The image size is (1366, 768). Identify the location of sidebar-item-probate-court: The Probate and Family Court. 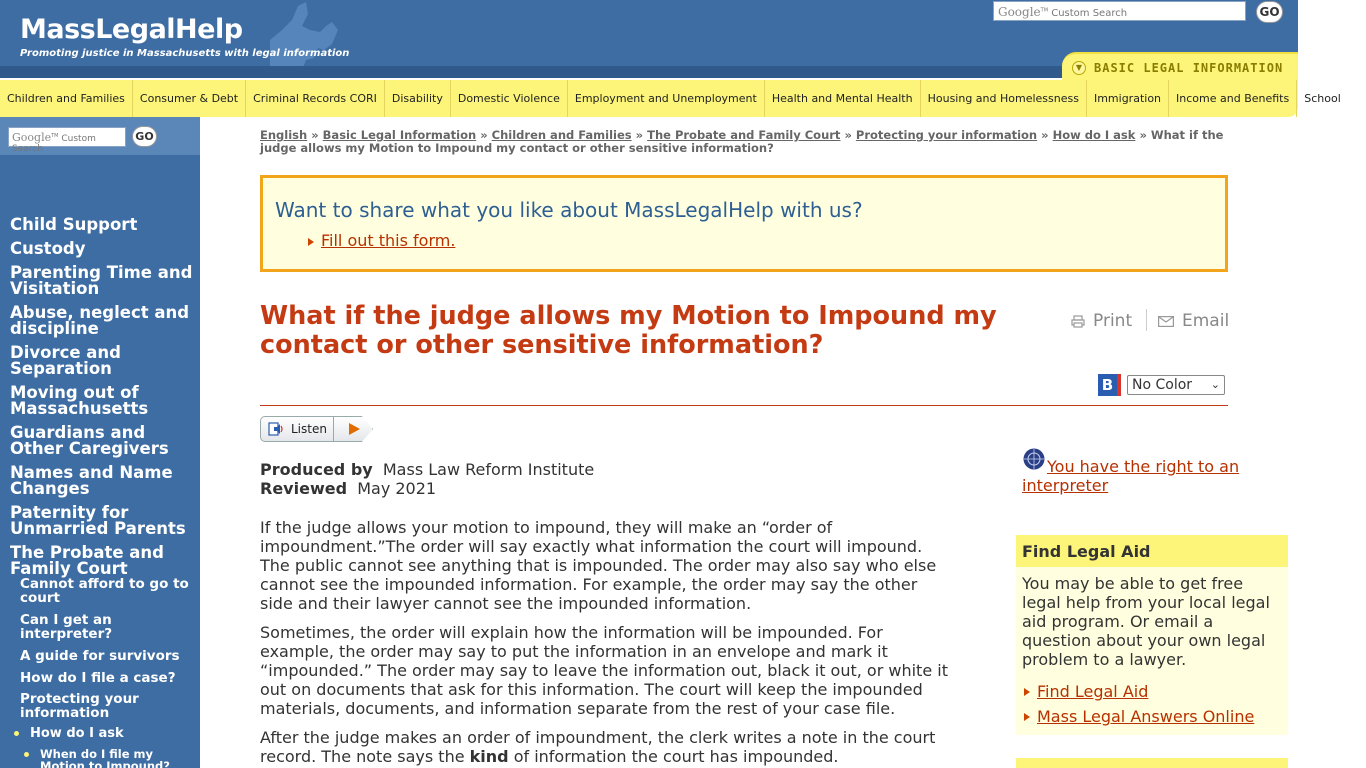
(104, 560).